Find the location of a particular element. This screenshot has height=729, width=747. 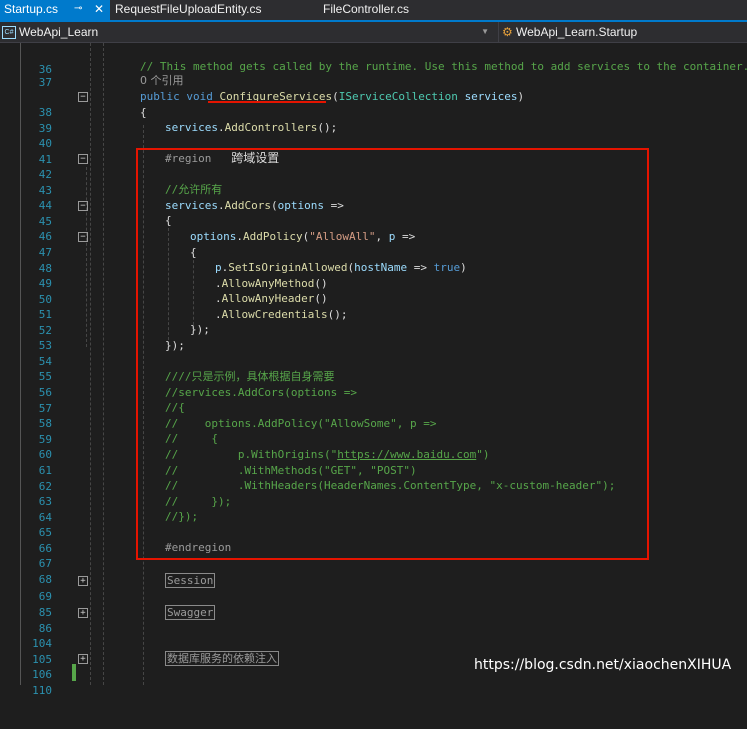

change-indicator is located at coordinates (74, 672).